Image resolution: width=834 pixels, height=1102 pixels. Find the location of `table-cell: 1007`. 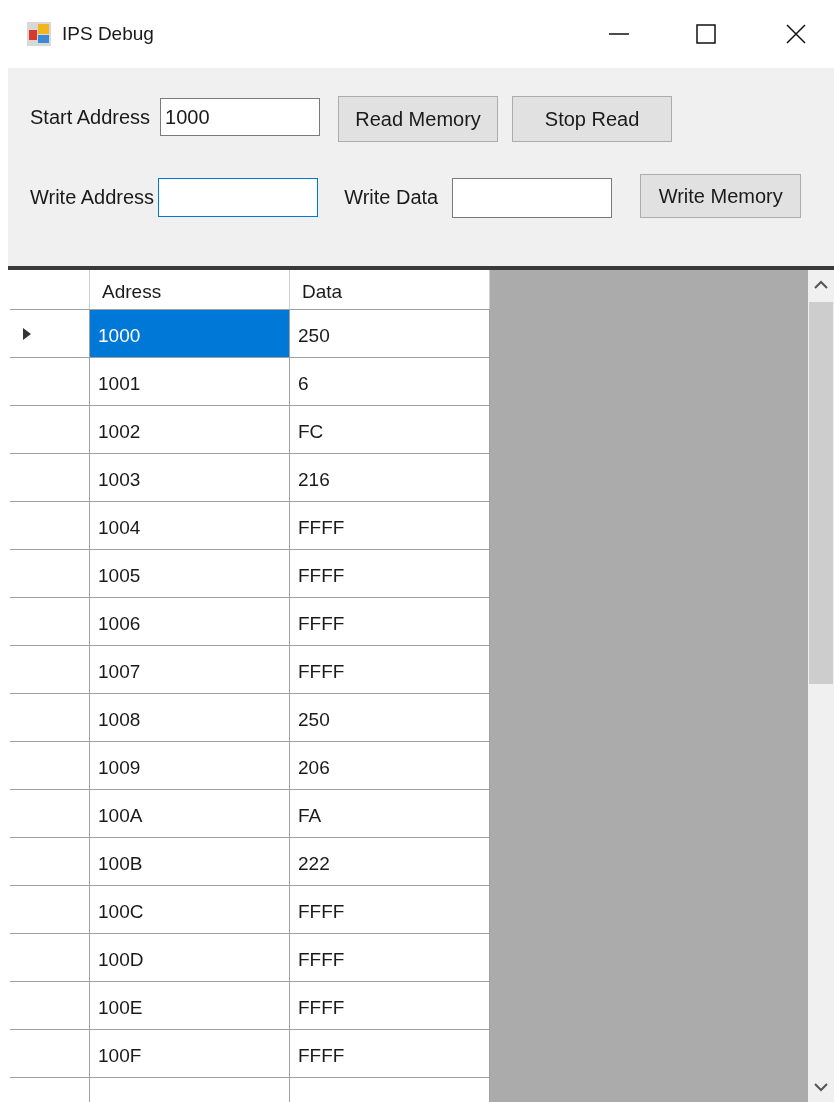

table-cell: 1007 is located at coordinates (190, 670).